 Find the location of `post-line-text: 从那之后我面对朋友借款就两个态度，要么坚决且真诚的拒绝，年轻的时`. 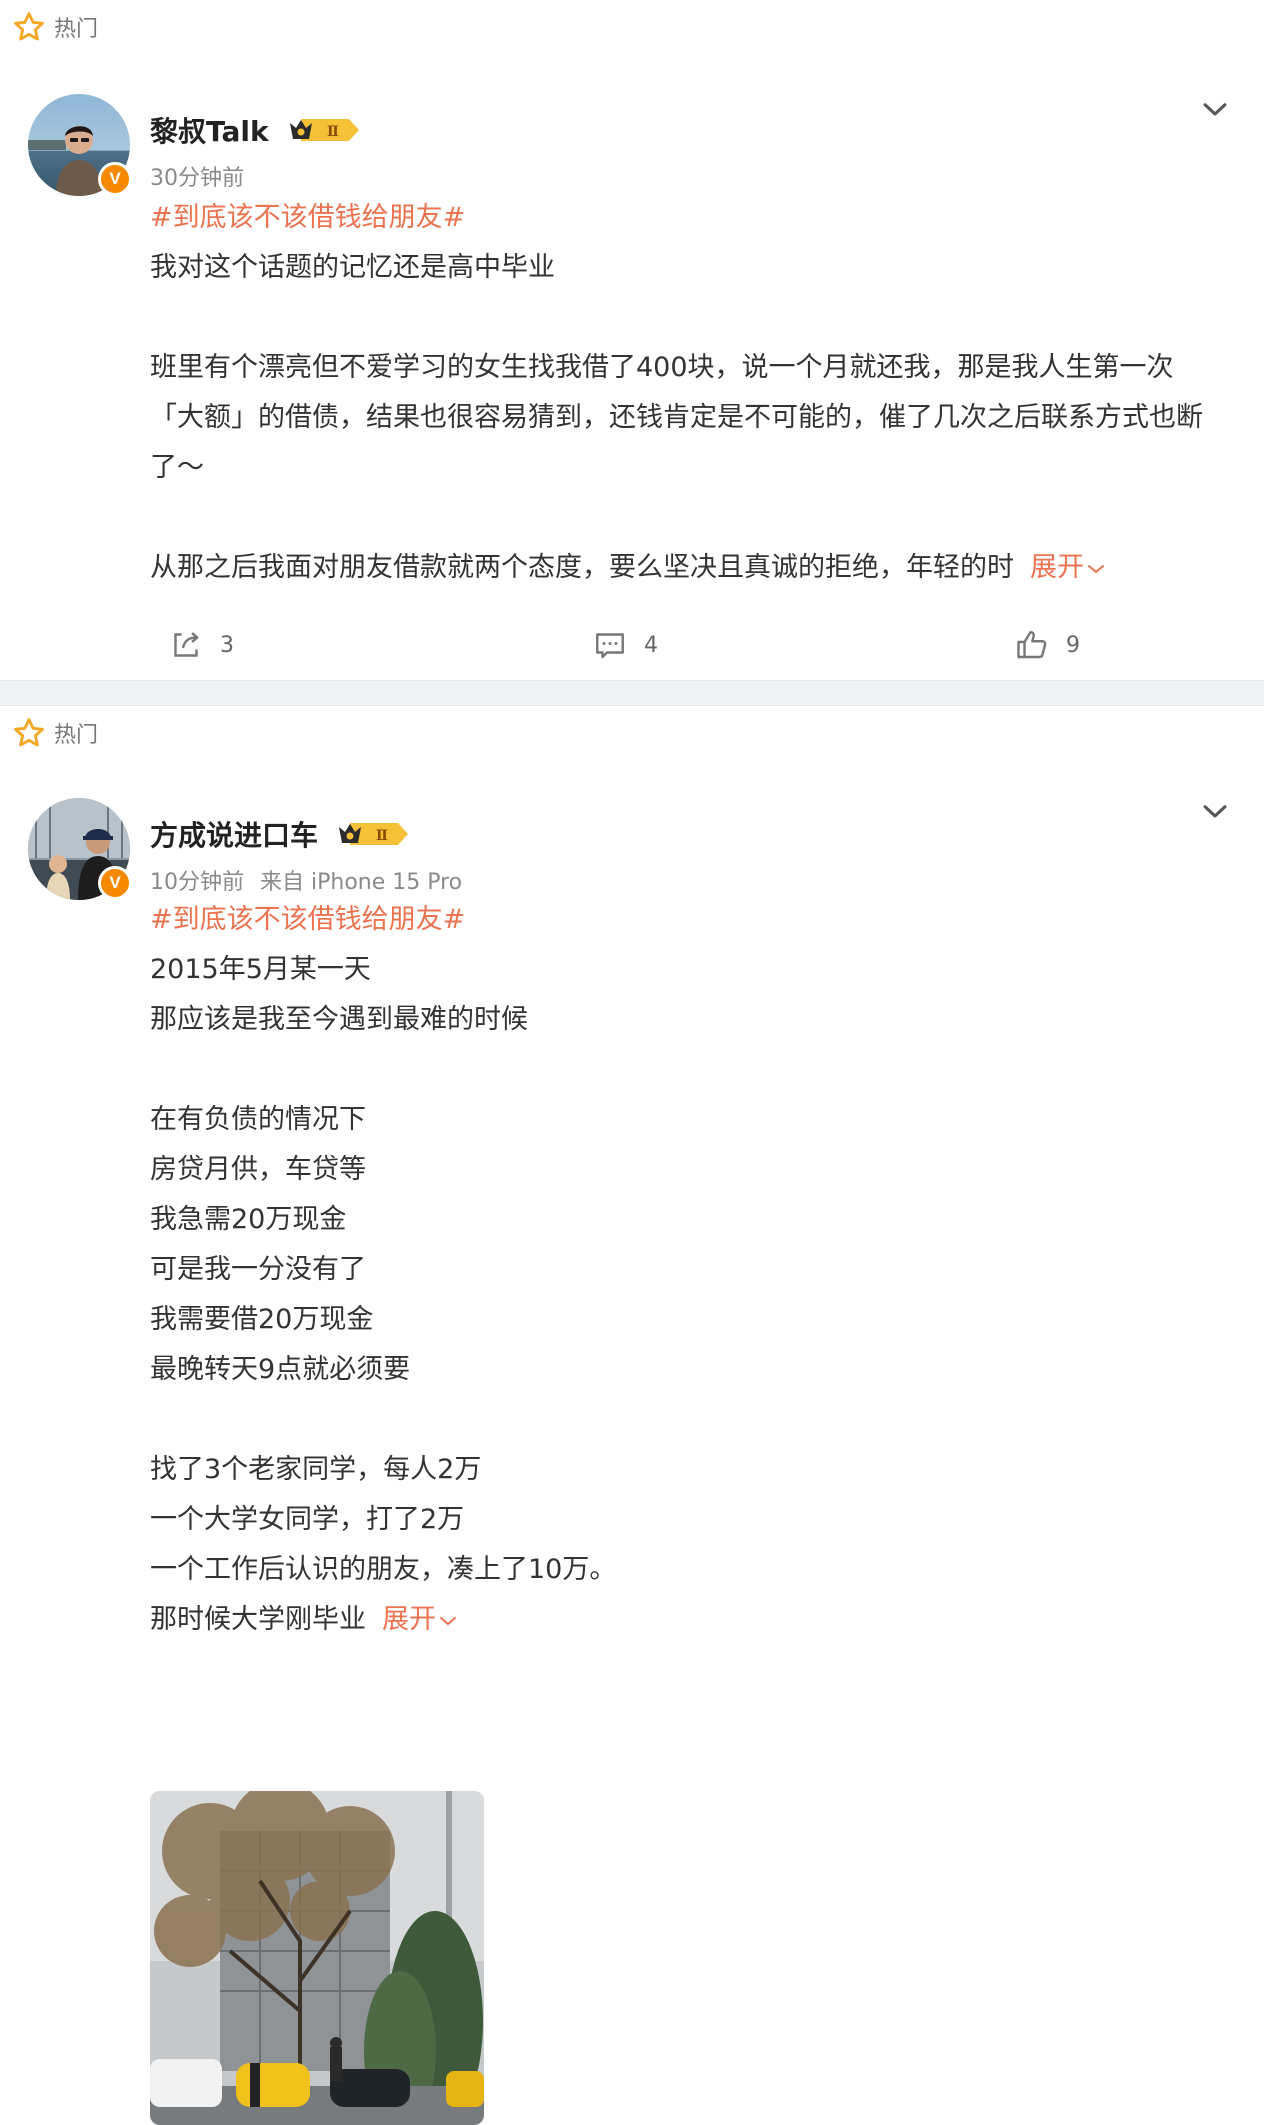

post-line-text: 从那之后我面对朋友借款就两个态度，要么坚决且真诚的拒绝，年轻的时 is located at coordinates (582, 567).